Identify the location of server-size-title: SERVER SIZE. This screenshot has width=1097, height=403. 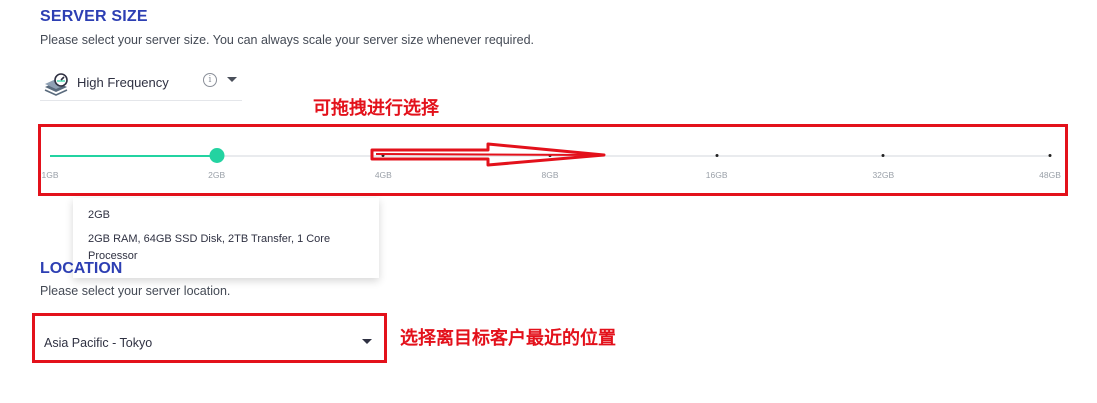
(94, 16).